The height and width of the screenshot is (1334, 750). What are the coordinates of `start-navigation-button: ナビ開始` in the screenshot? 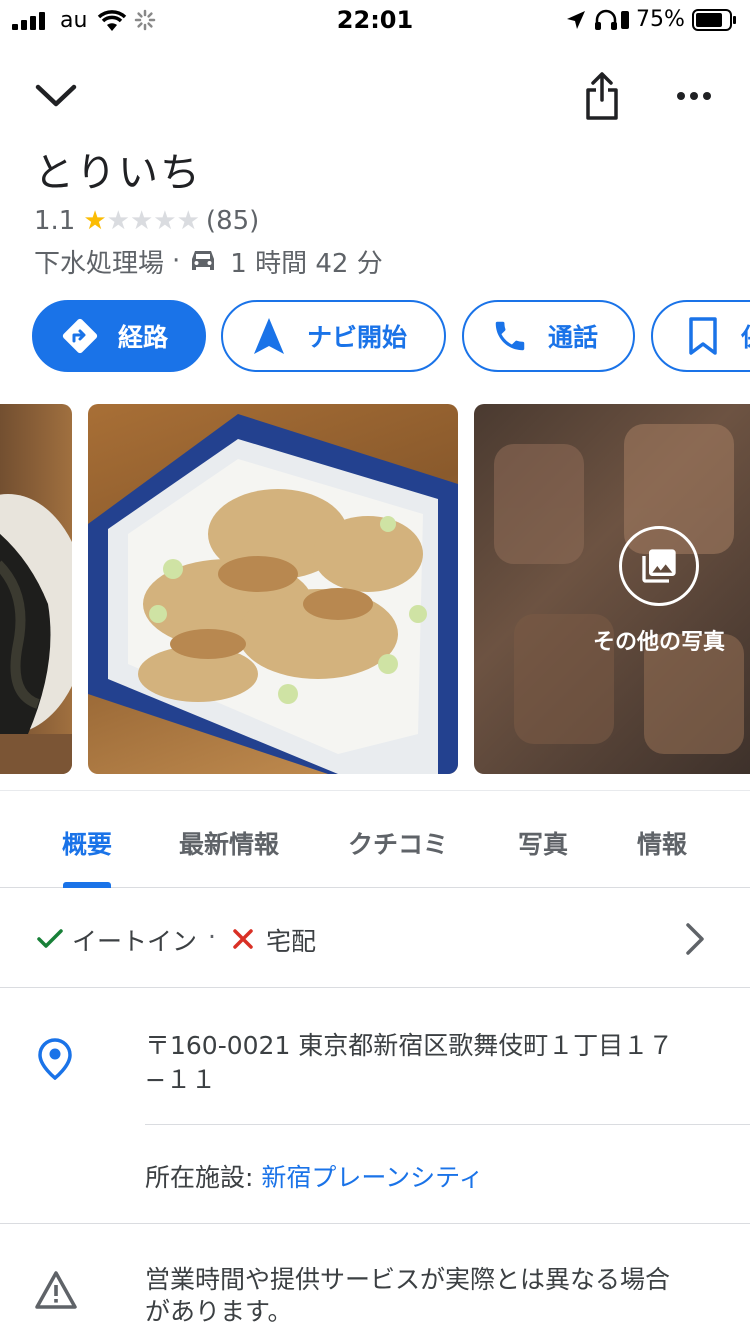 It's located at (333, 336).